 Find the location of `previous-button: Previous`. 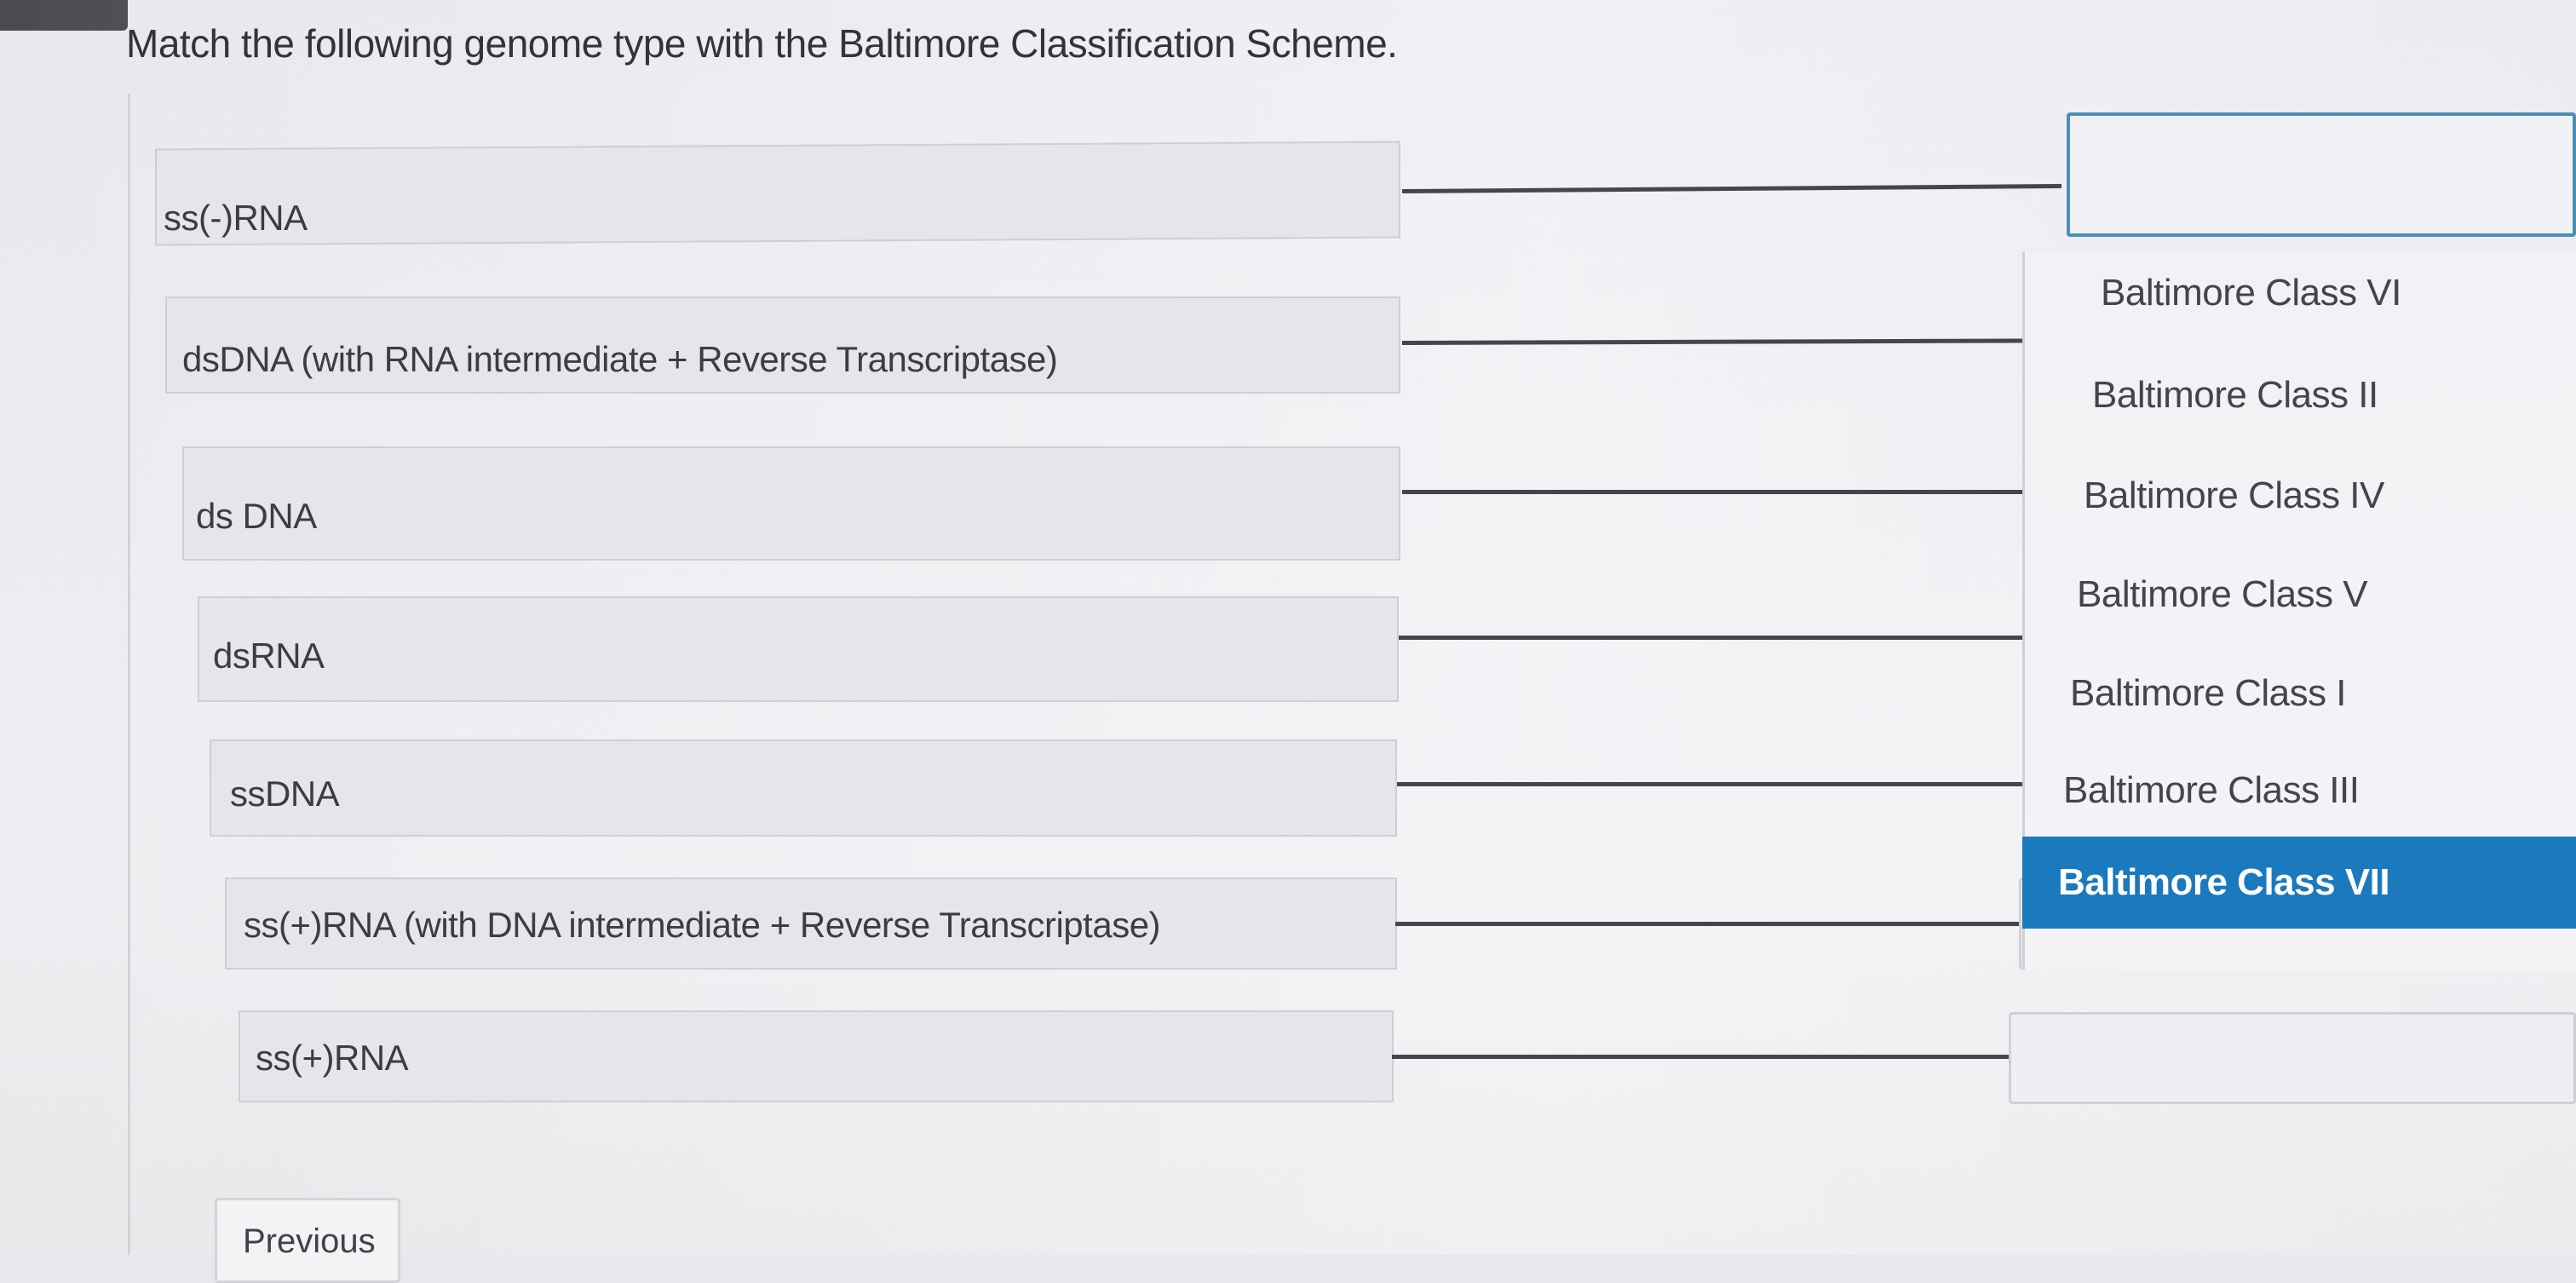

previous-button: Previous is located at coordinates (307, 1240).